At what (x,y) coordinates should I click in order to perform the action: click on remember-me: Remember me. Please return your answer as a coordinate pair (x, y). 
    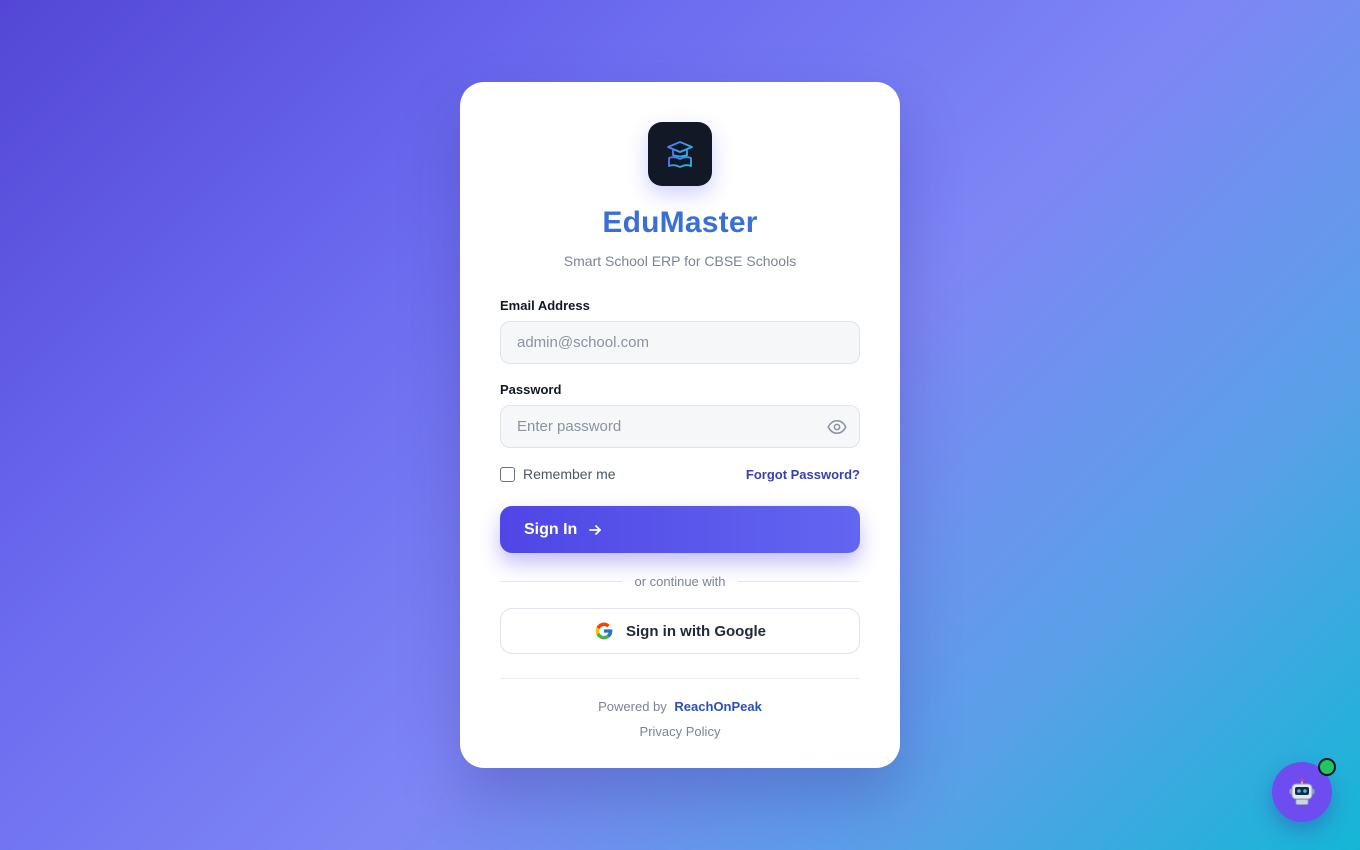
    Looking at the image, I should click on (558, 474).